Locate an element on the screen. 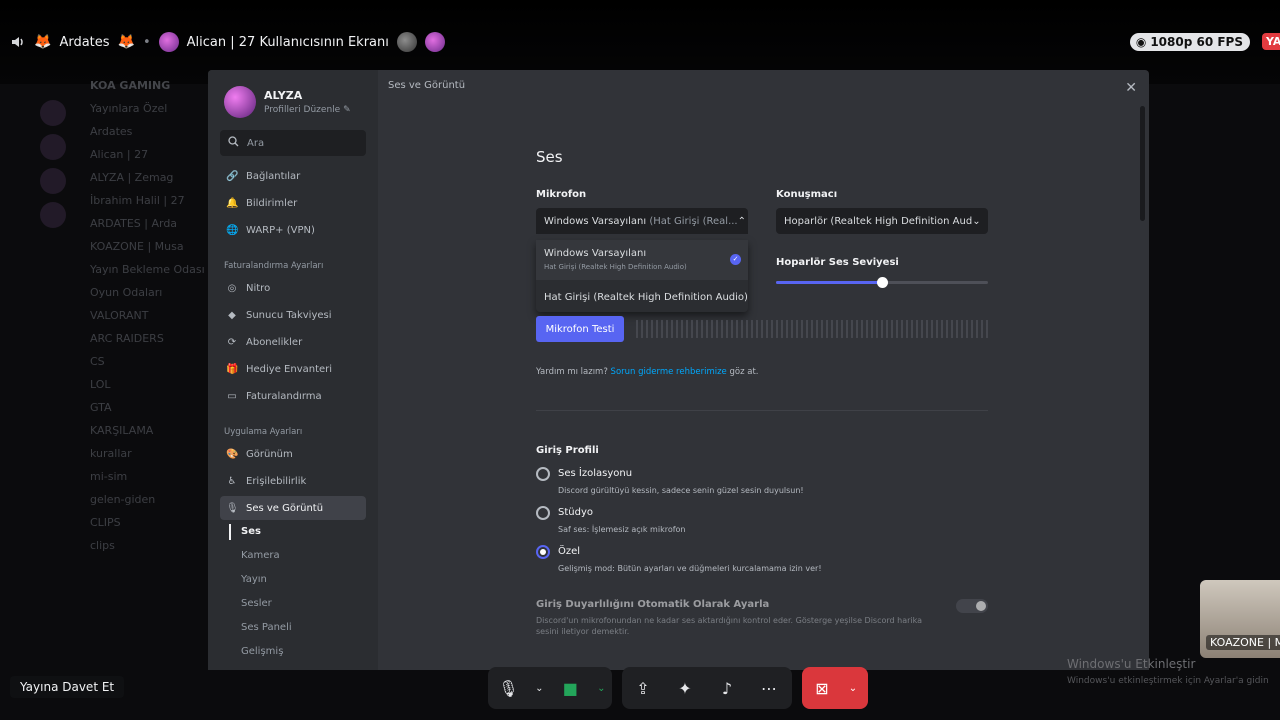 The height and width of the screenshot is (720, 1280). activities-icon: ✦ is located at coordinates (685, 688).